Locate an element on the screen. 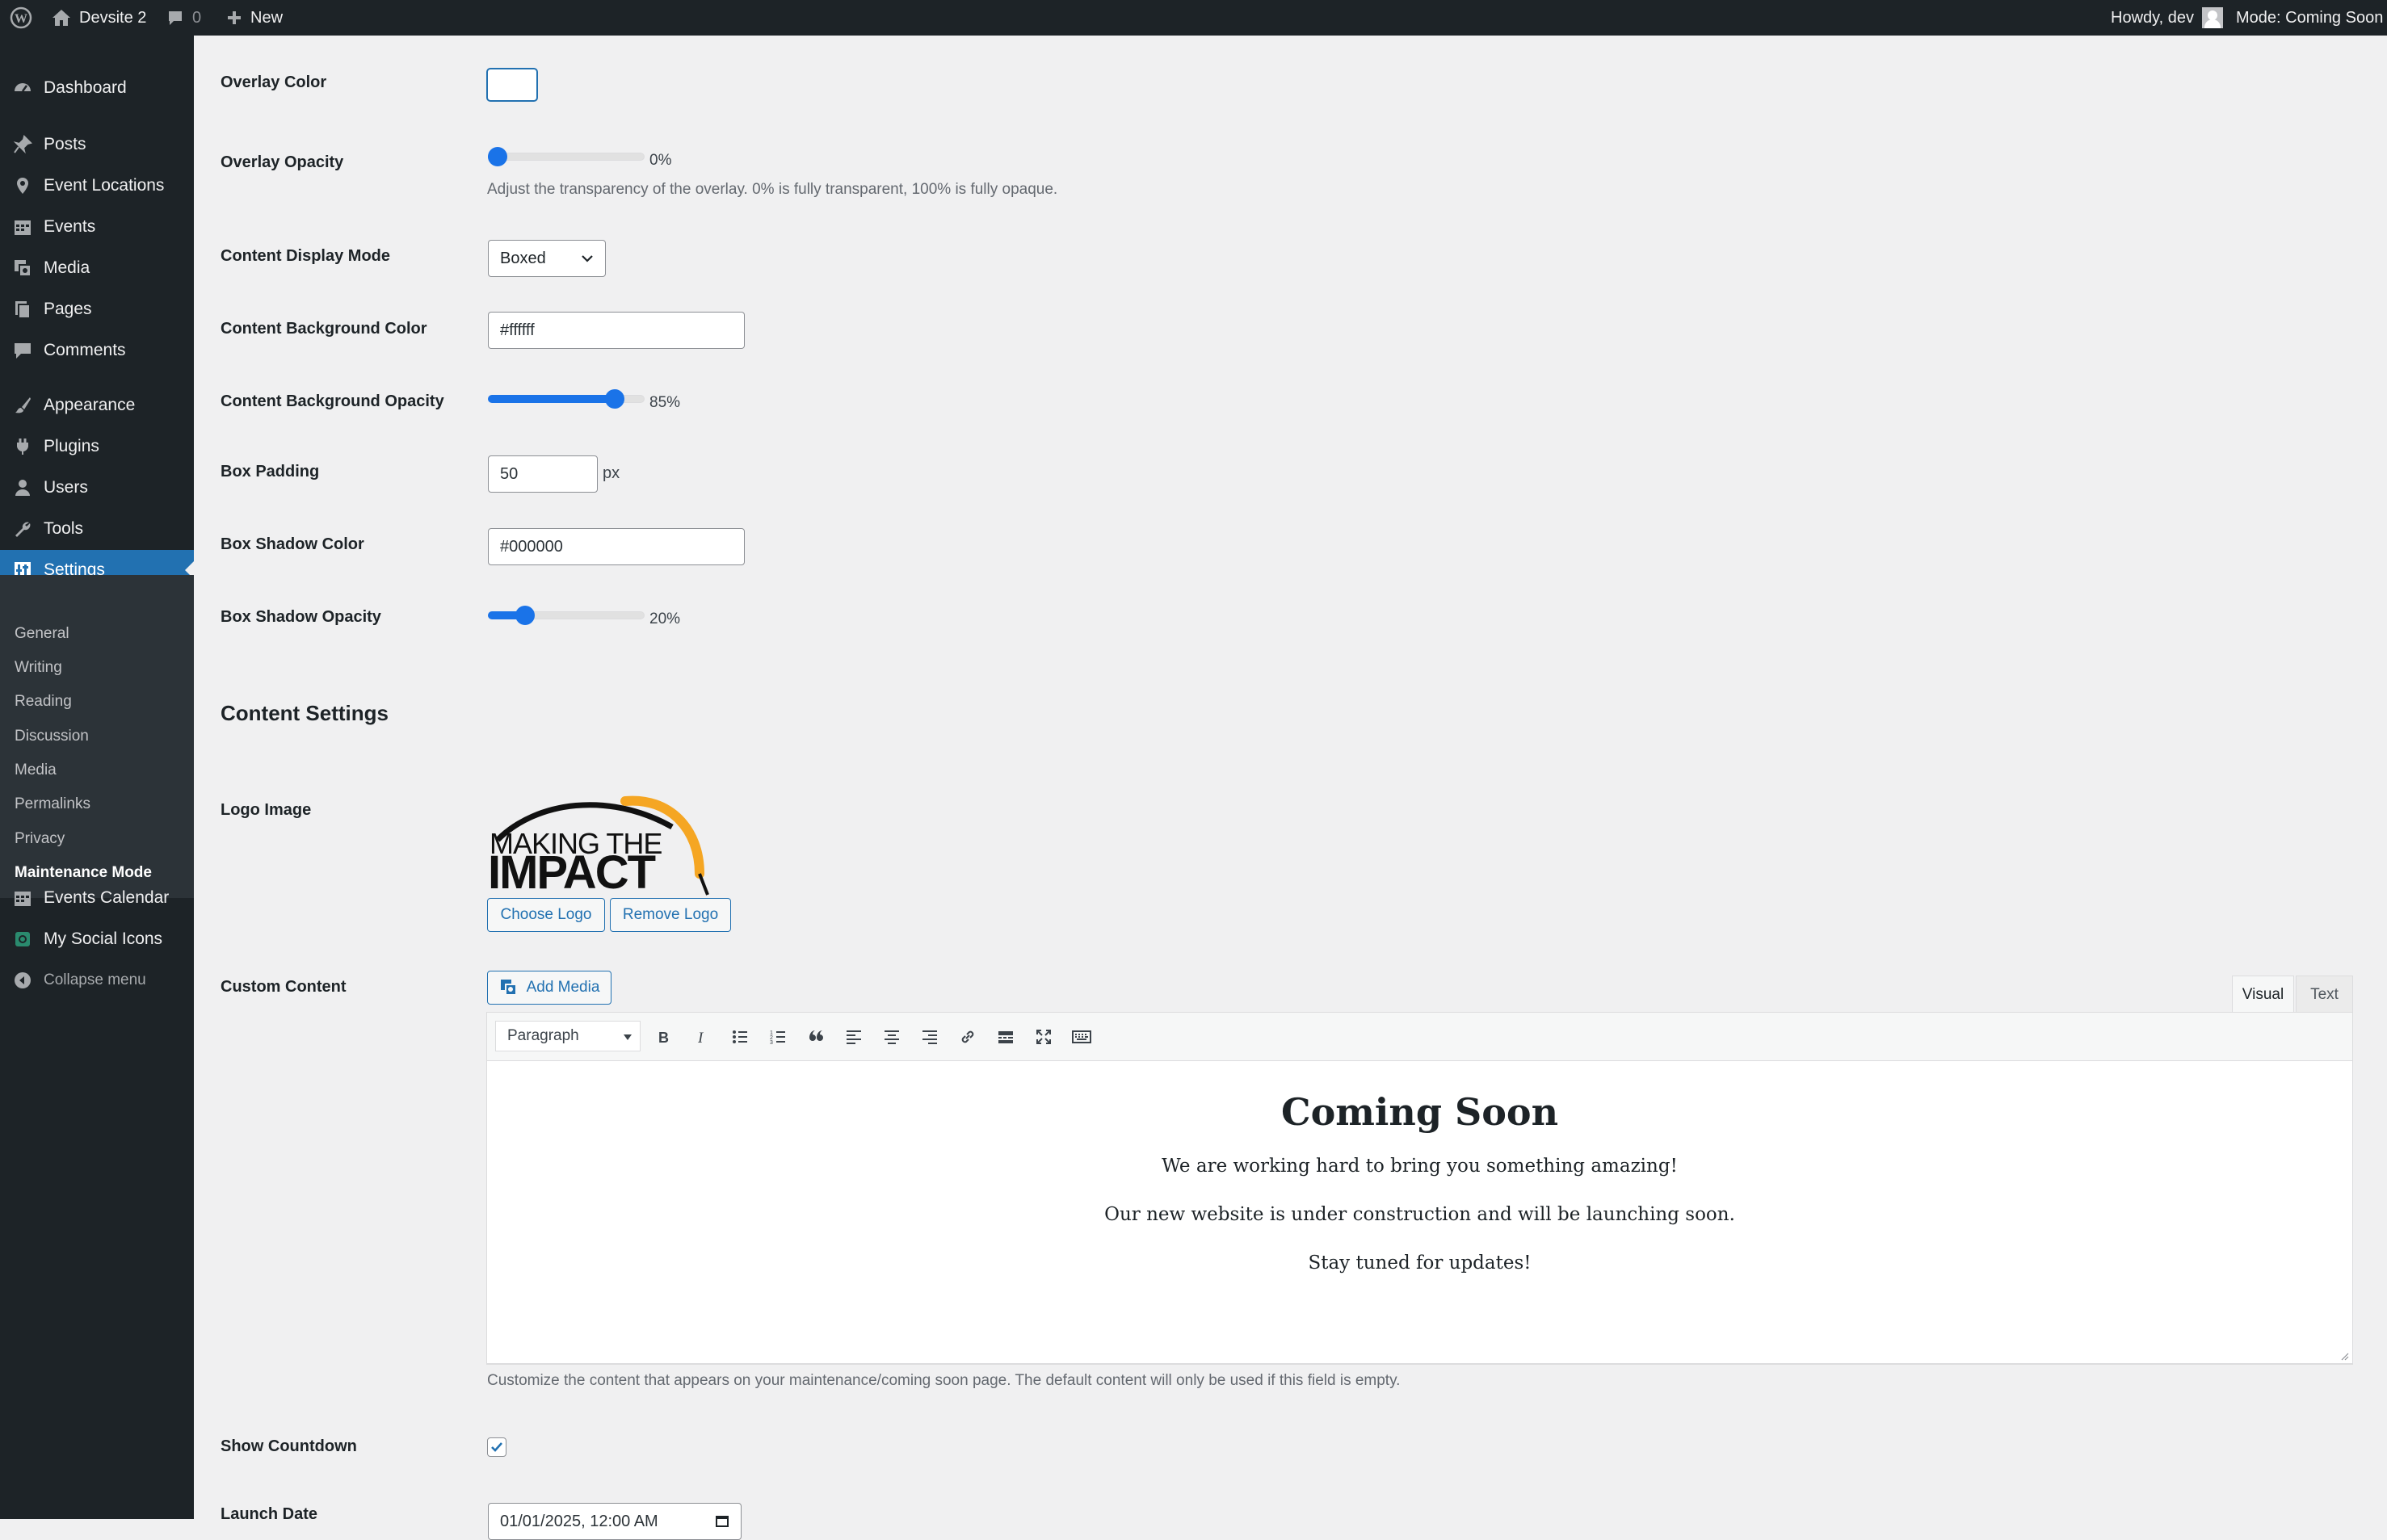 The width and height of the screenshot is (2387, 1540). box-shadow-color-label: Box Shadow Color is located at coordinates (292, 544).